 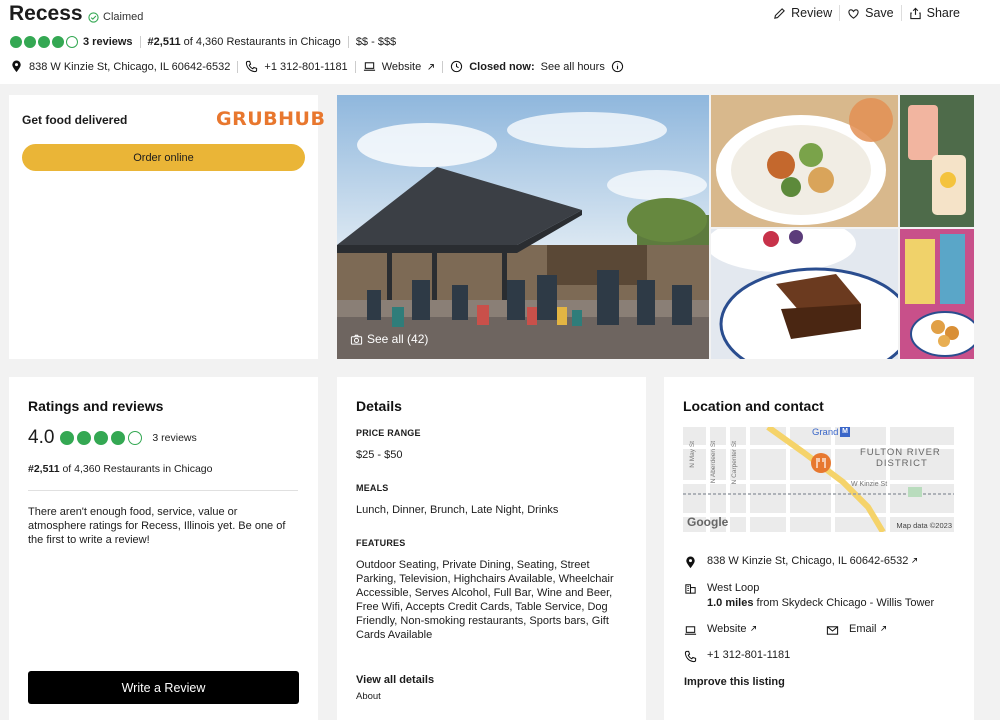 I want to click on see-all-photos: See all (42), so click(x=389, y=339).